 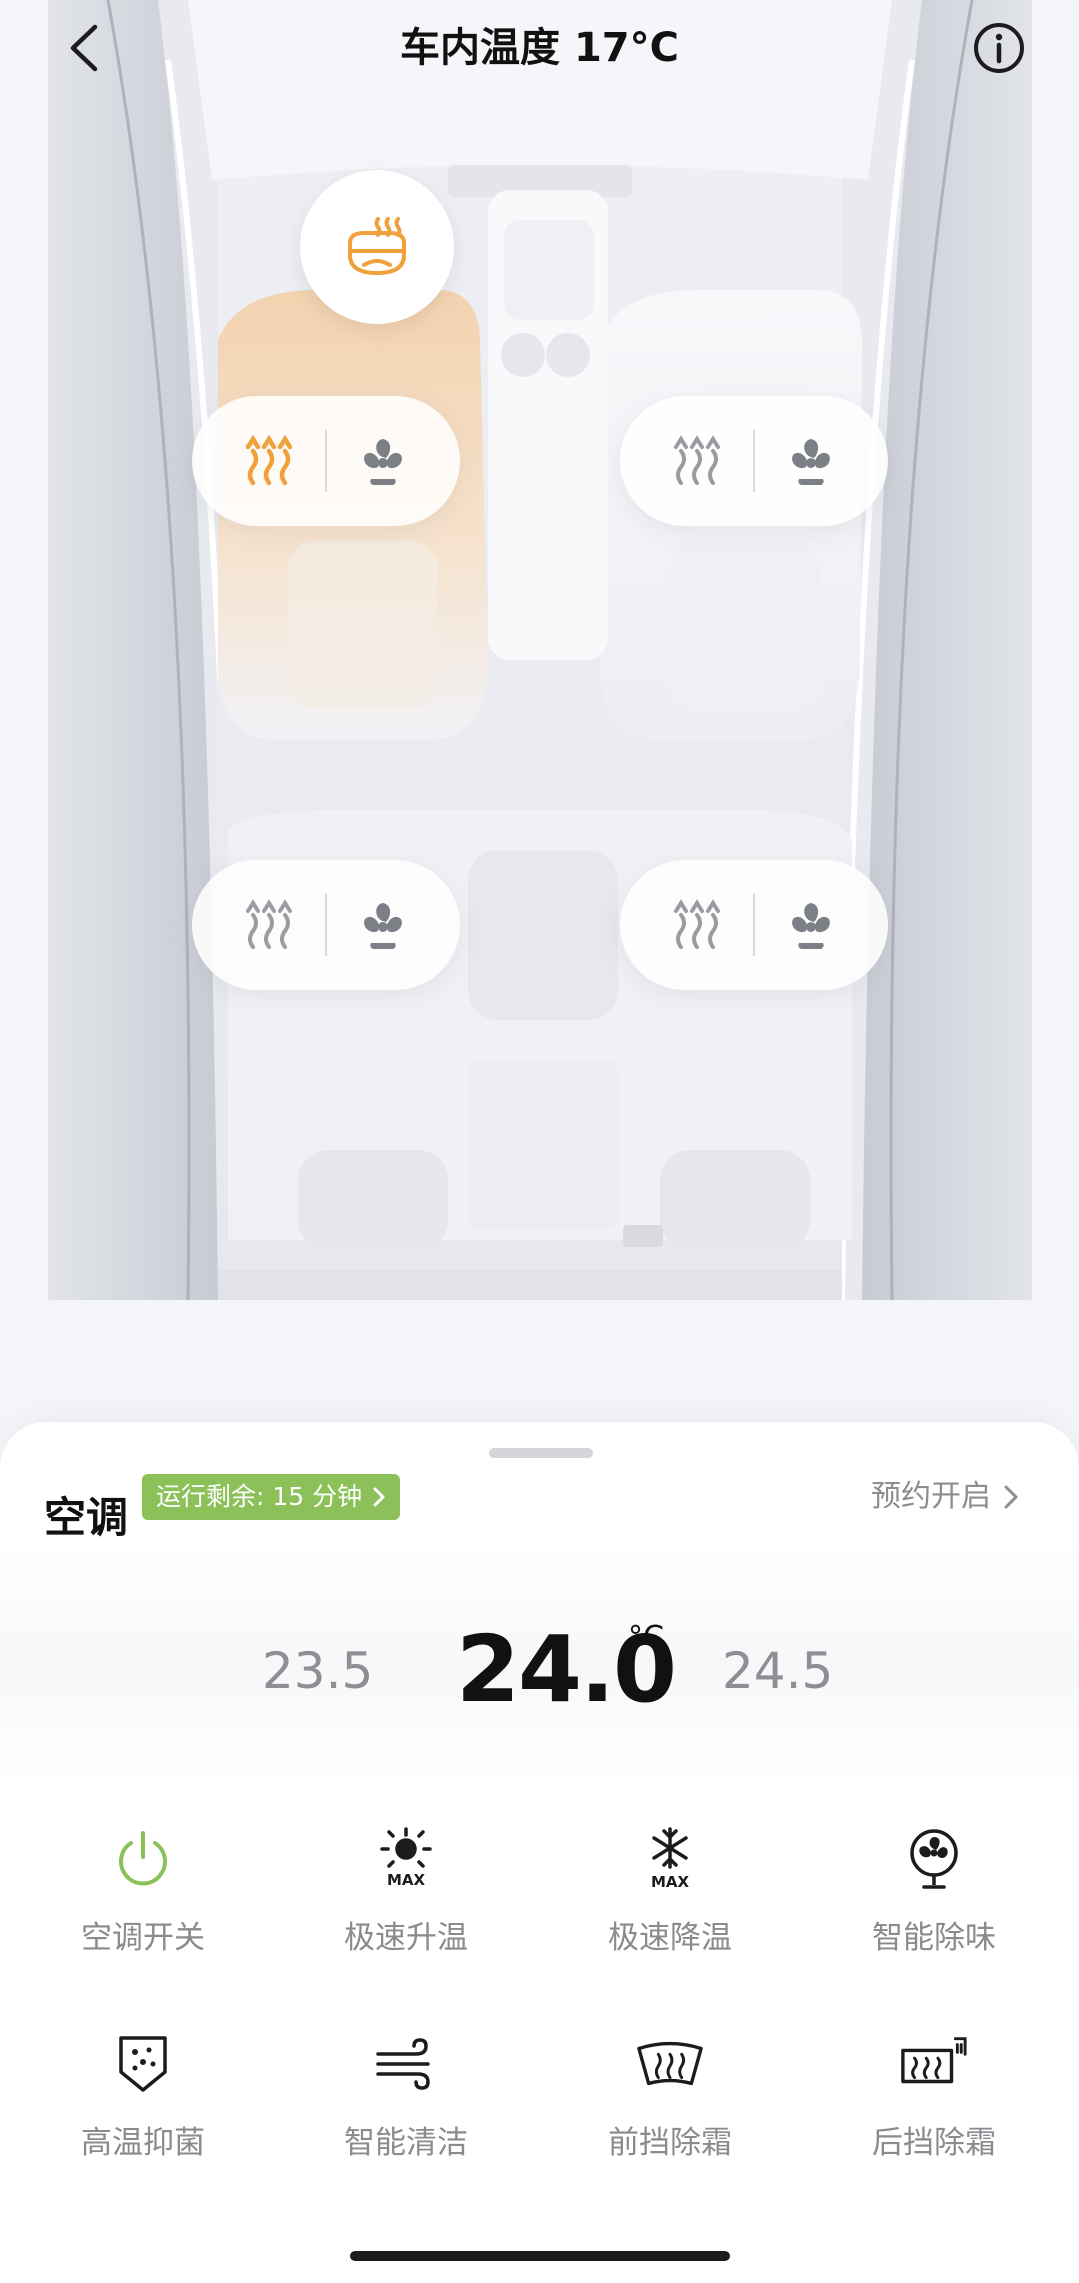 I want to click on func-label: 高温抑菌, so click(x=143, y=2143).